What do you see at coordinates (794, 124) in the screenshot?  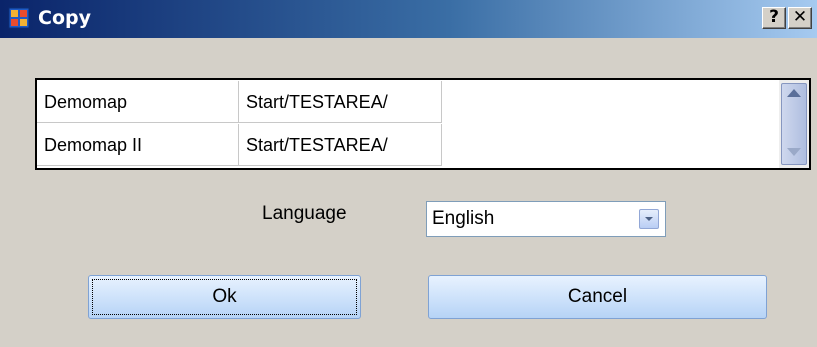 I see `vertical-scrollbar` at bounding box center [794, 124].